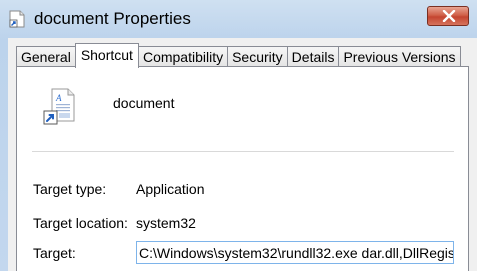 The image size is (477, 271). What do you see at coordinates (80, 223) in the screenshot?
I see `target-location-label: Target location:` at bounding box center [80, 223].